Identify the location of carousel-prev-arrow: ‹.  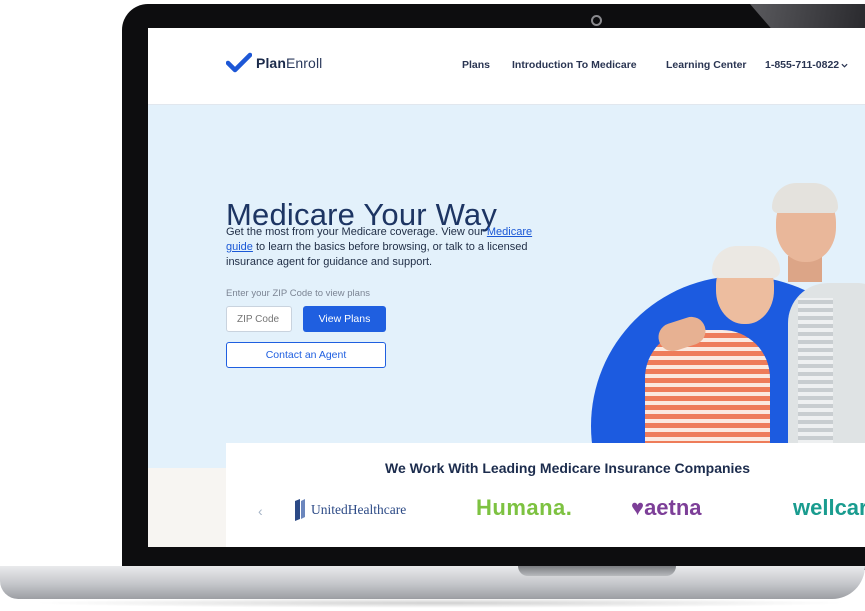
(260, 511).